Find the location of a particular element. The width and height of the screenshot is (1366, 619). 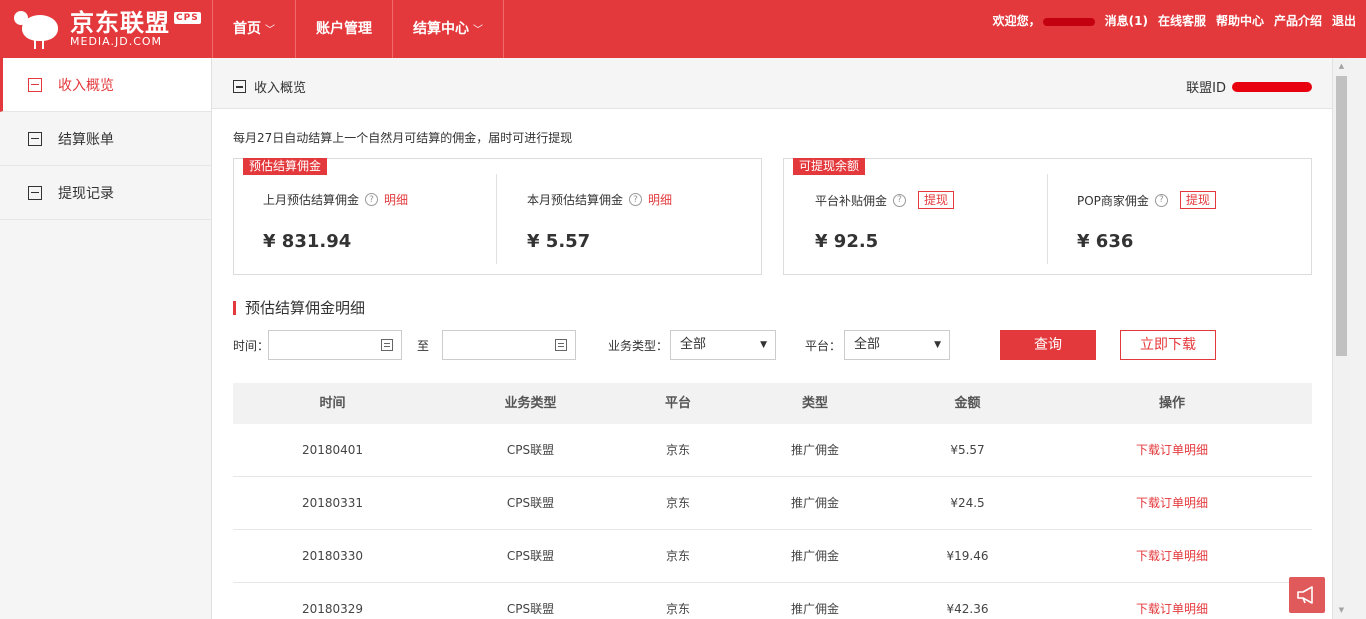

page-title: 收入概览 is located at coordinates (280, 88).